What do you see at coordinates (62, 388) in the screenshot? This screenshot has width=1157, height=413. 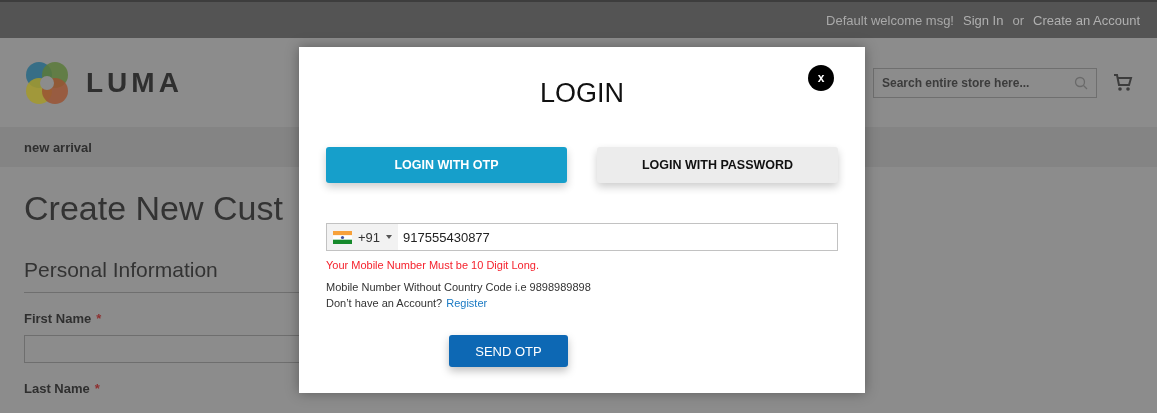 I see `field-label: Last Name *` at bounding box center [62, 388].